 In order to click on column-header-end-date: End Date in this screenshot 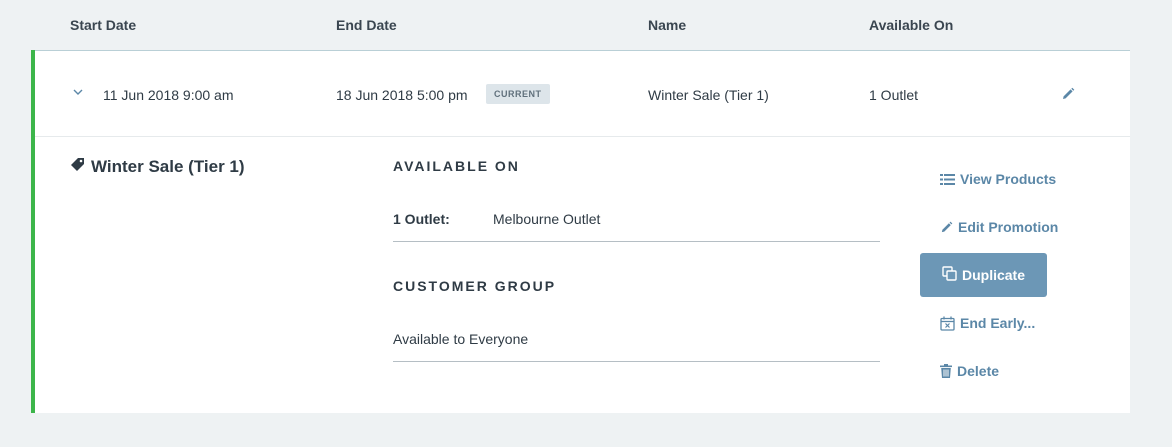, I will do `click(366, 25)`.